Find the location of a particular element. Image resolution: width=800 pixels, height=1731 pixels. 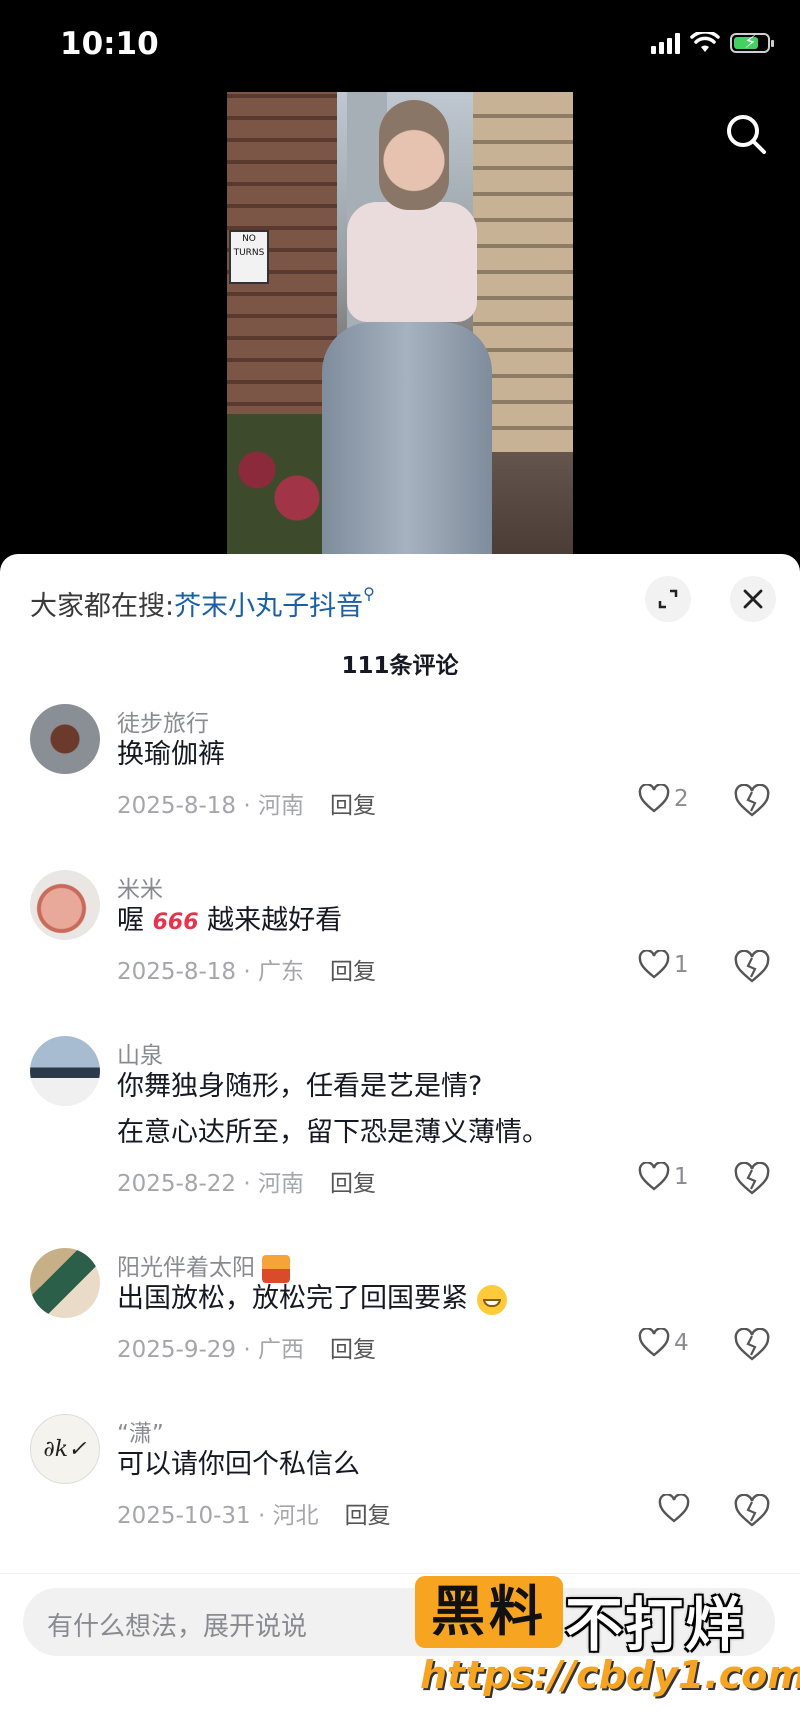

avatar-calligraphy: ∂k✓ is located at coordinates (65, 1449).